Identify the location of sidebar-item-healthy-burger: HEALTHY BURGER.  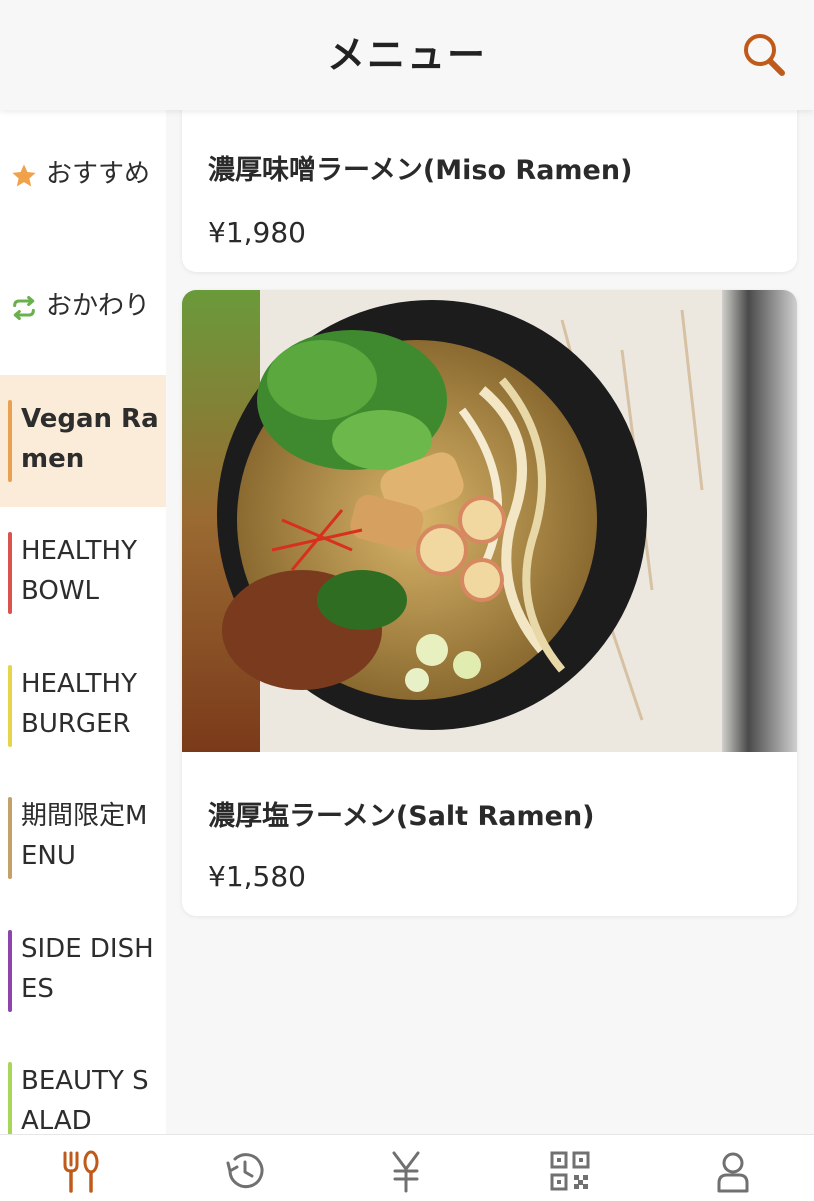
(83, 706).